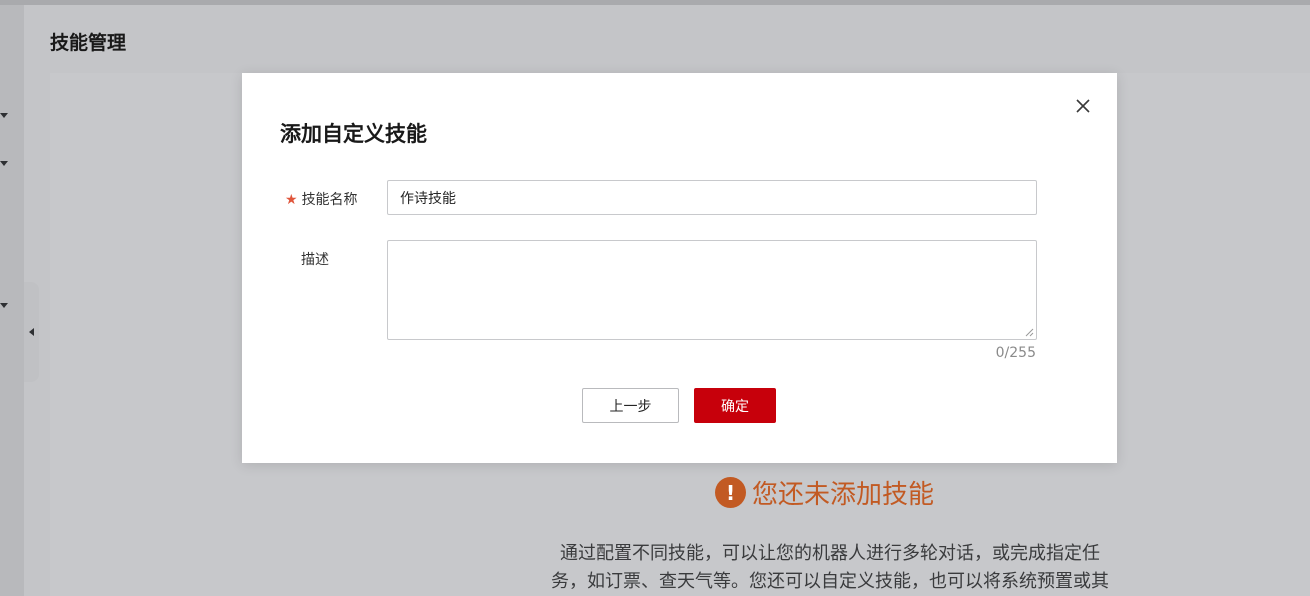  Describe the element at coordinates (712, 197) in the screenshot. I see `skill-name-input: 作诗技能` at that location.